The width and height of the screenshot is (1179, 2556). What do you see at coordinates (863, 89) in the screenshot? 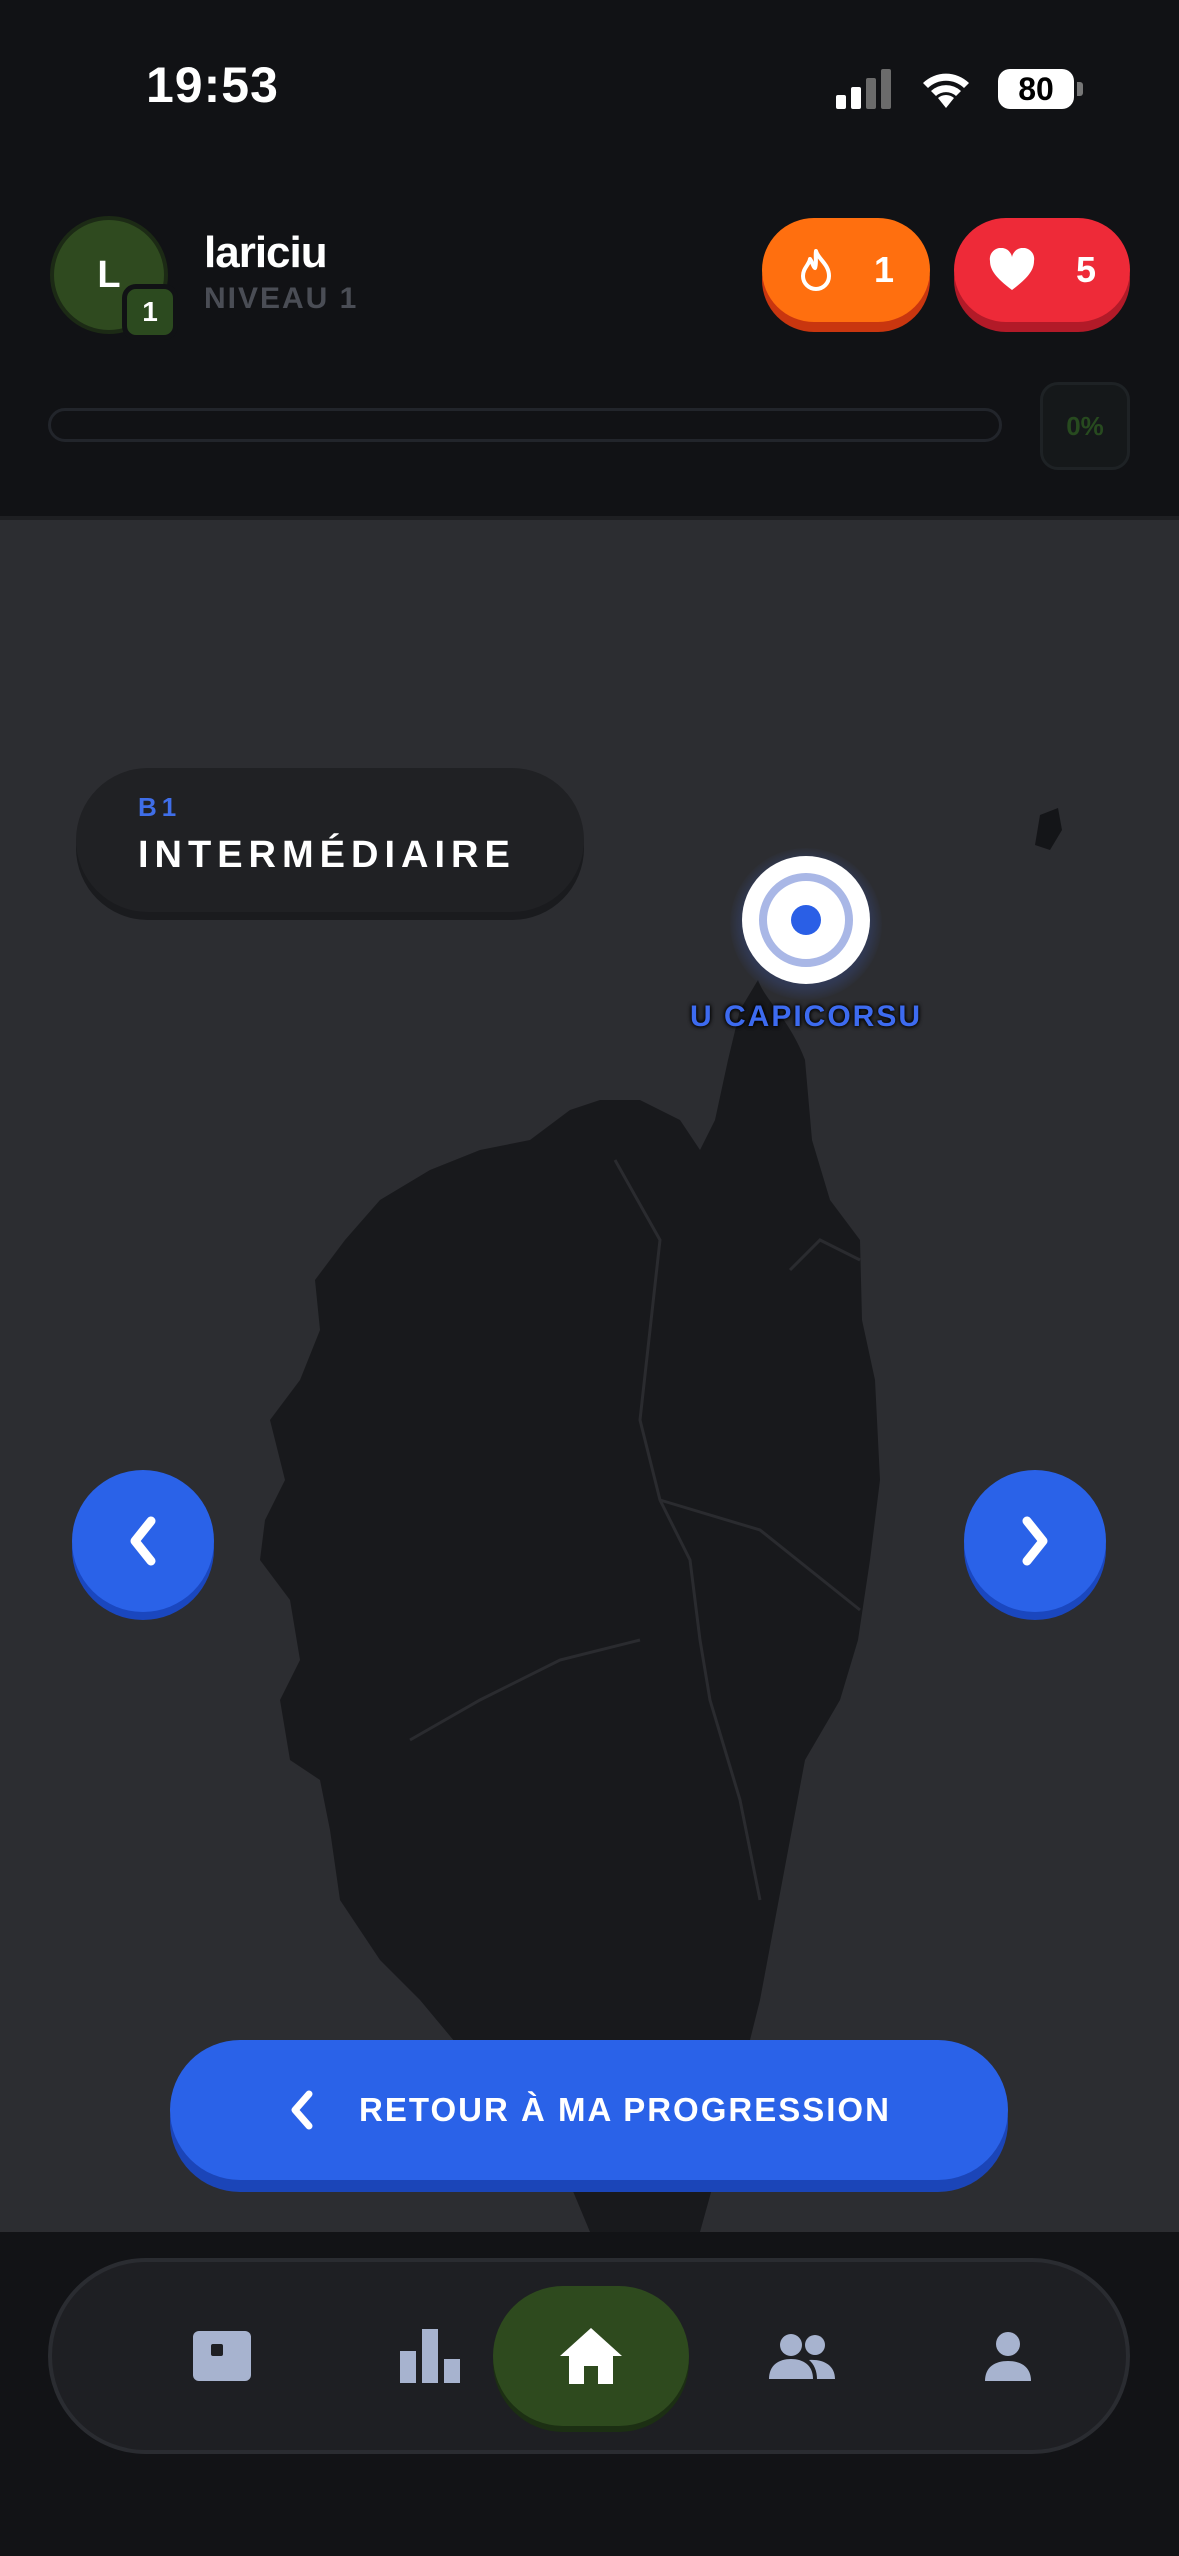
I see `cellular-signal-icon` at bounding box center [863, 89].